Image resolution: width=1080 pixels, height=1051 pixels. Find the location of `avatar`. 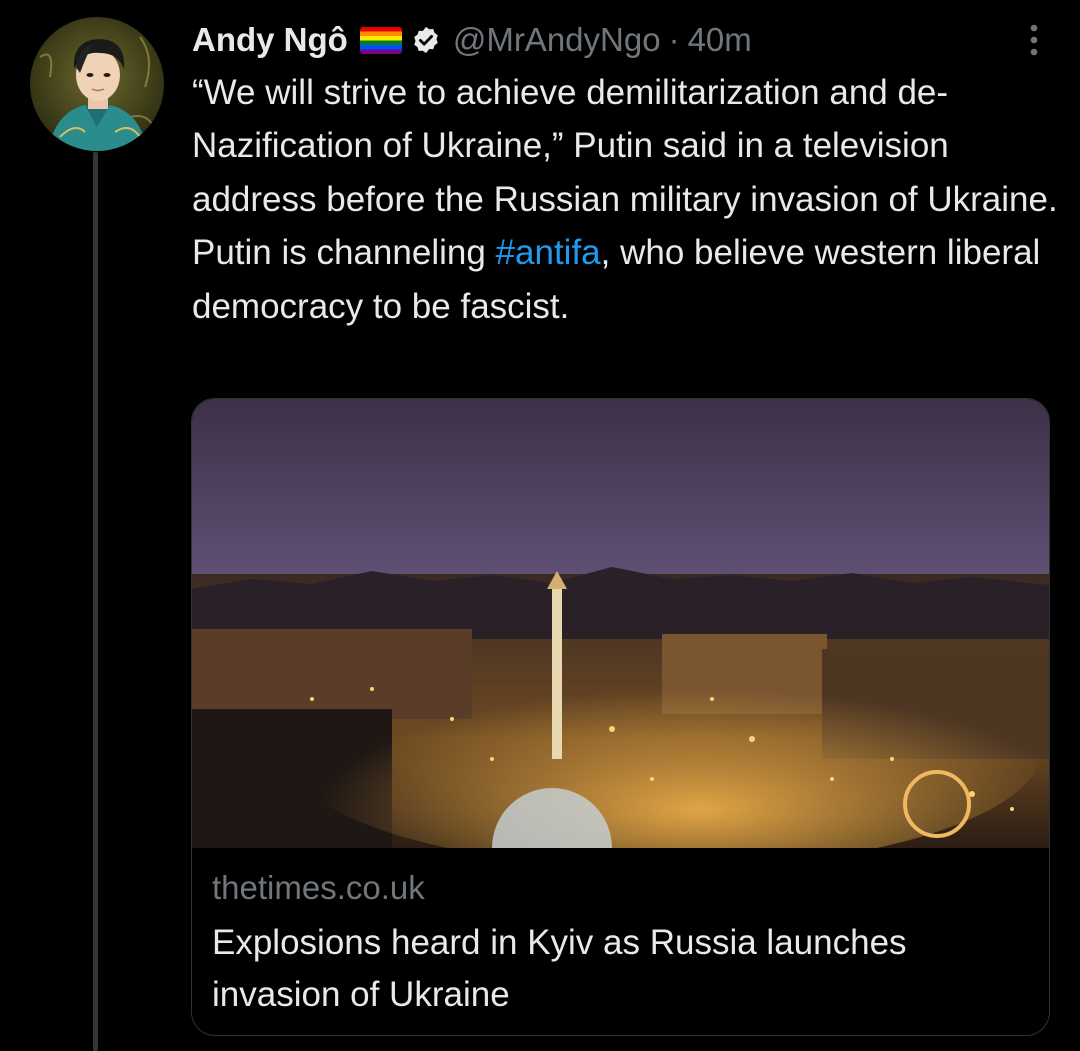

avatar is located at coordinates (97, 84).